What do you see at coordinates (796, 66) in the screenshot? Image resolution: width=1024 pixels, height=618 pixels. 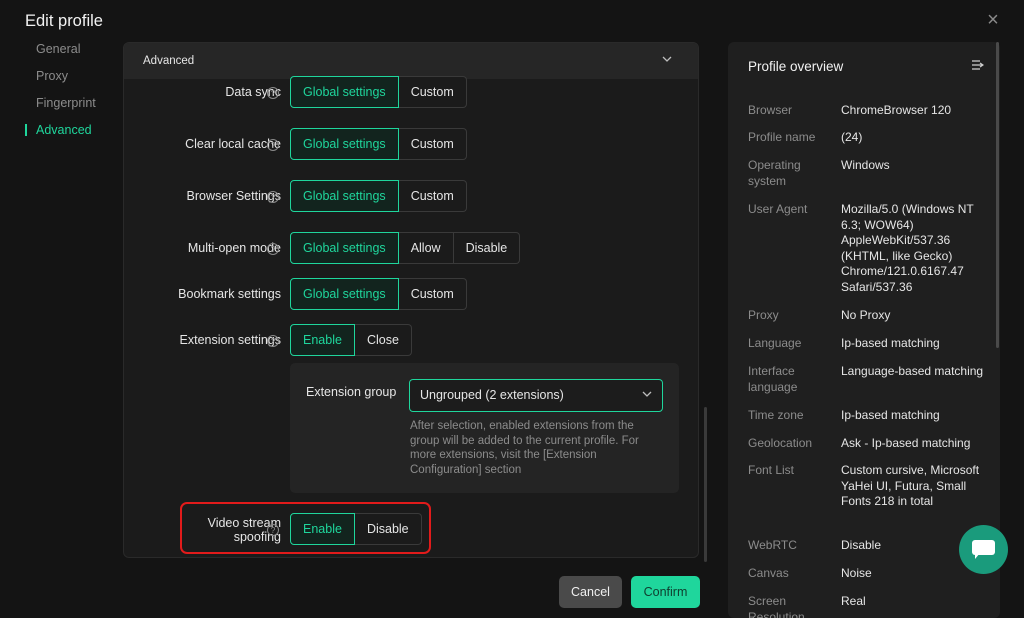 I see `overview-title: Profile overview` at bounding box center [796, 66].